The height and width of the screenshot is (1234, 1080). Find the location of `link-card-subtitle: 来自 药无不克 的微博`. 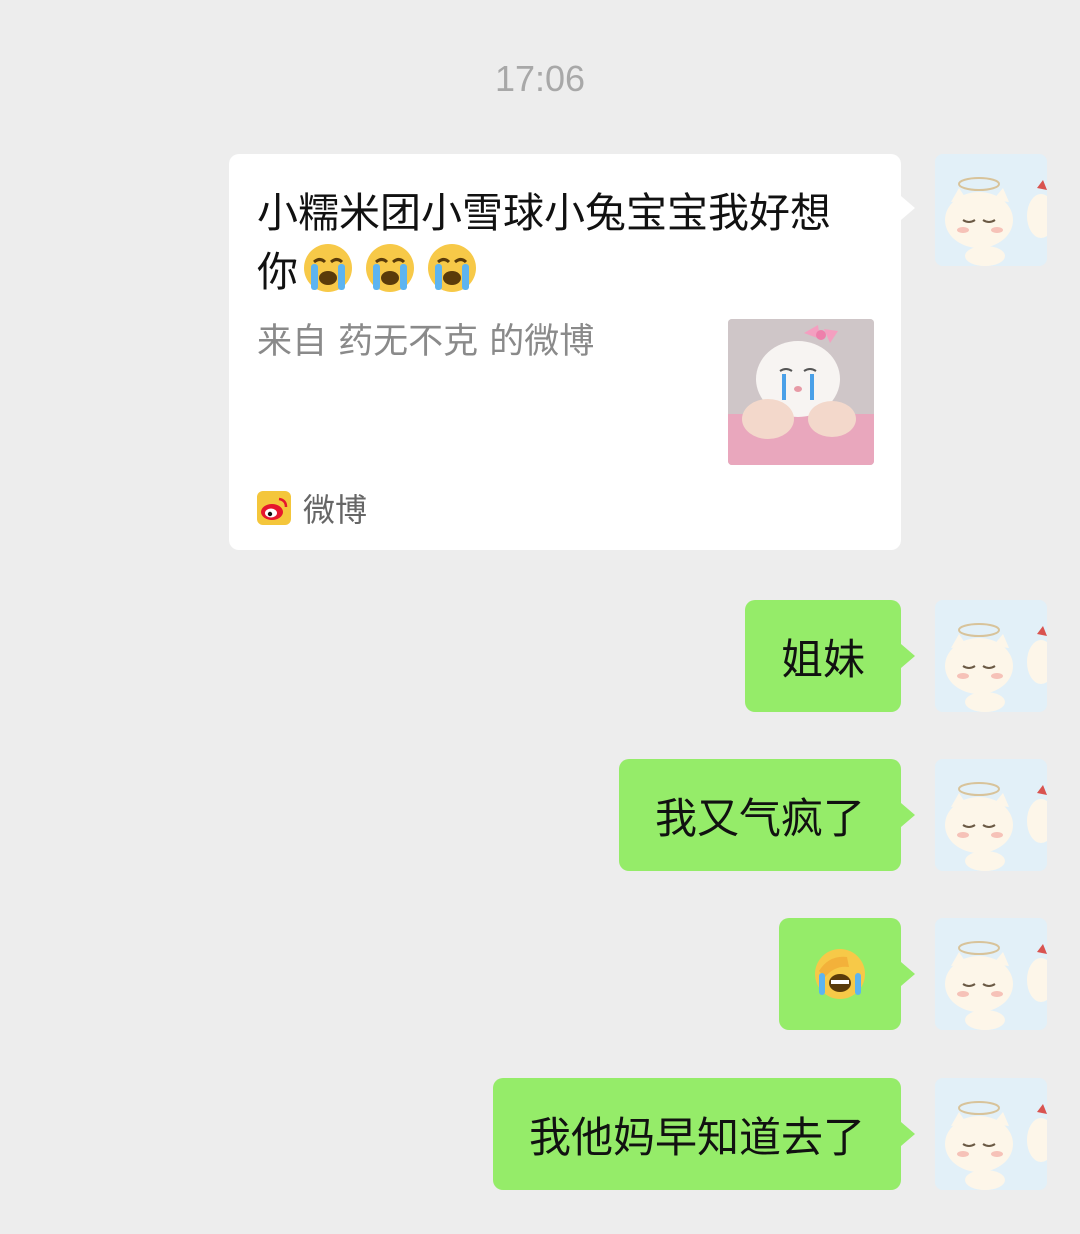

link-card-subtitle: 来自 药无不克 的微博 is located at coordinates (426, 342).